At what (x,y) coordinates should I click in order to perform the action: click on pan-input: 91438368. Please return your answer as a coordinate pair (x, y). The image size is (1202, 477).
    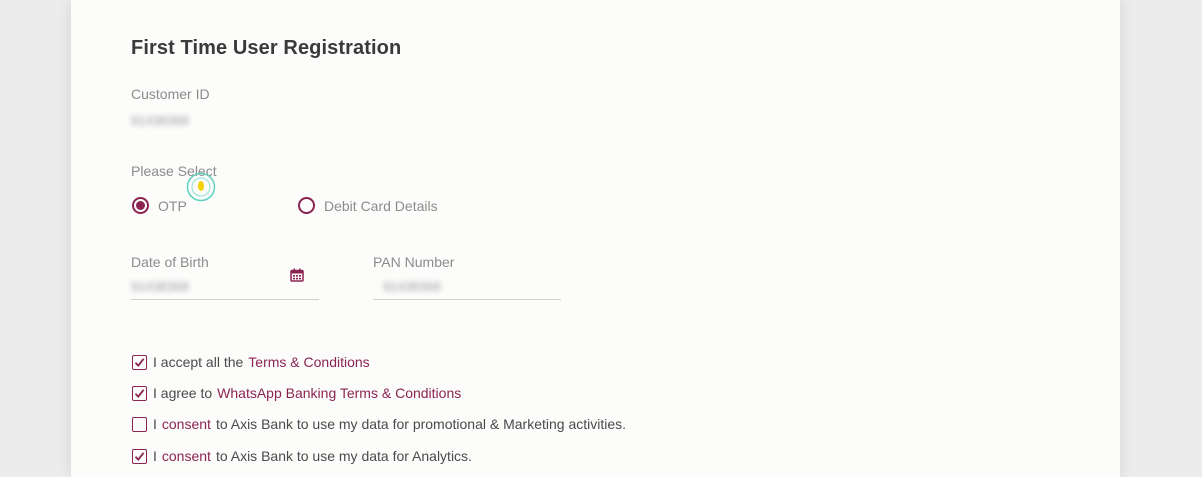
    Looking at the image, I should click on (412, 286).